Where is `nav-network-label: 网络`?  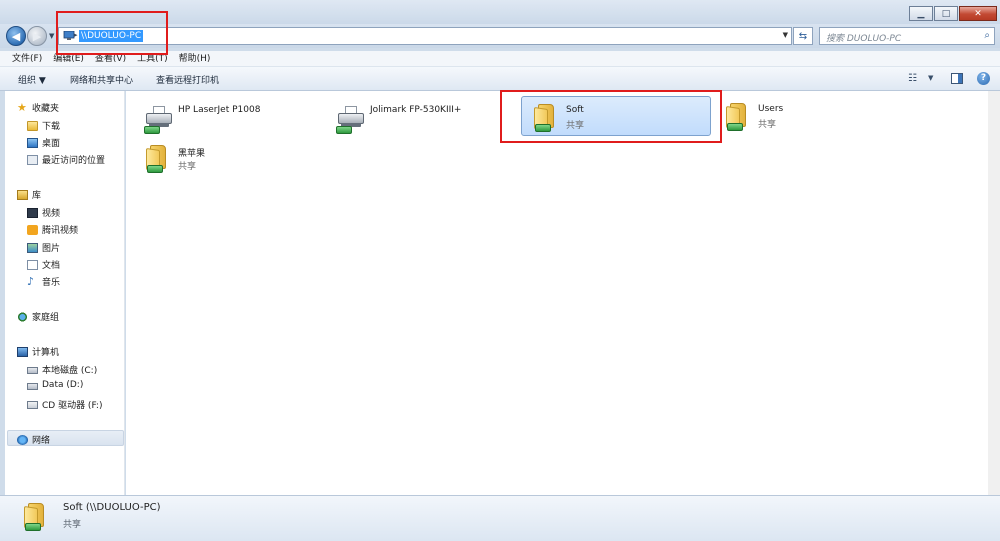
nav-network-label: 网络 is located at coordinates (41, 441).